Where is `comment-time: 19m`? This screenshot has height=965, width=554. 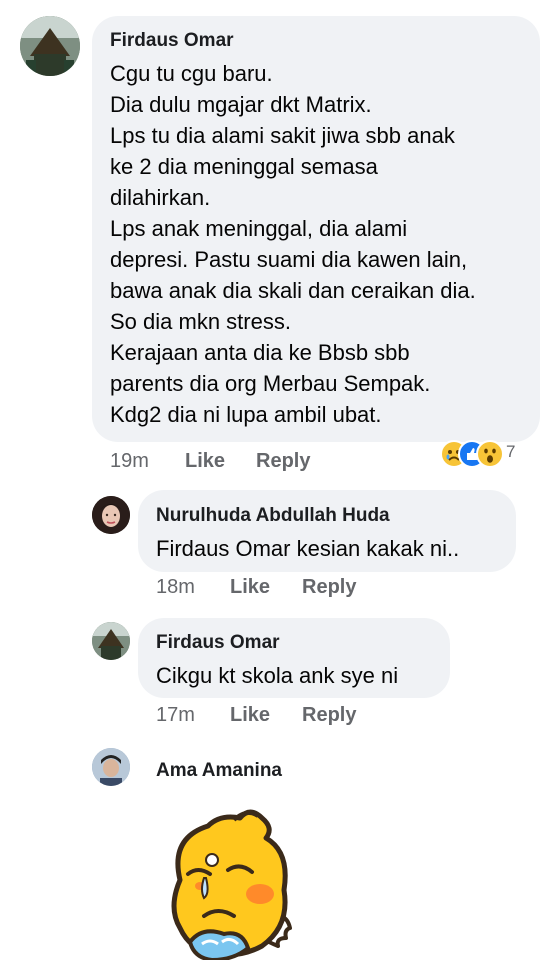
comment-time: 19m is located at coordinates (129, 461).